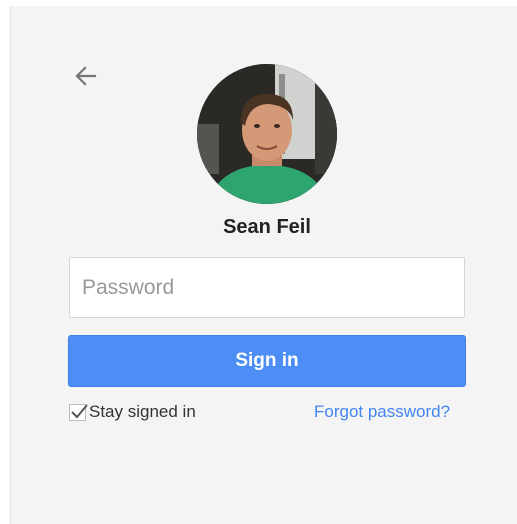  I want to click on stay-signed-in-label: Stay signed in, so click(142, 411).